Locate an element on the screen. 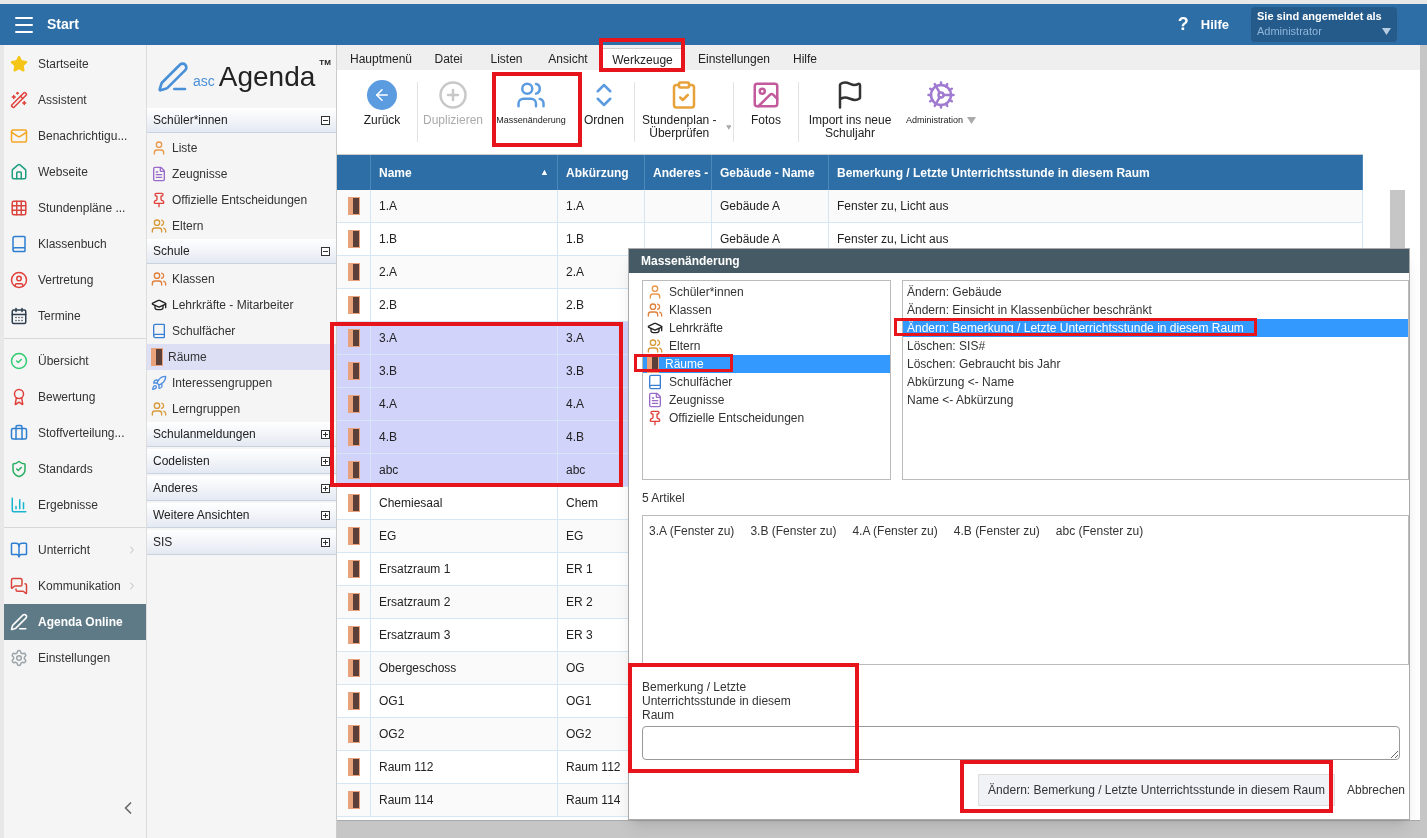 The height and width of the screenshot is (838, 1427). list-item: Eltern is located at coordinates (766, 346).